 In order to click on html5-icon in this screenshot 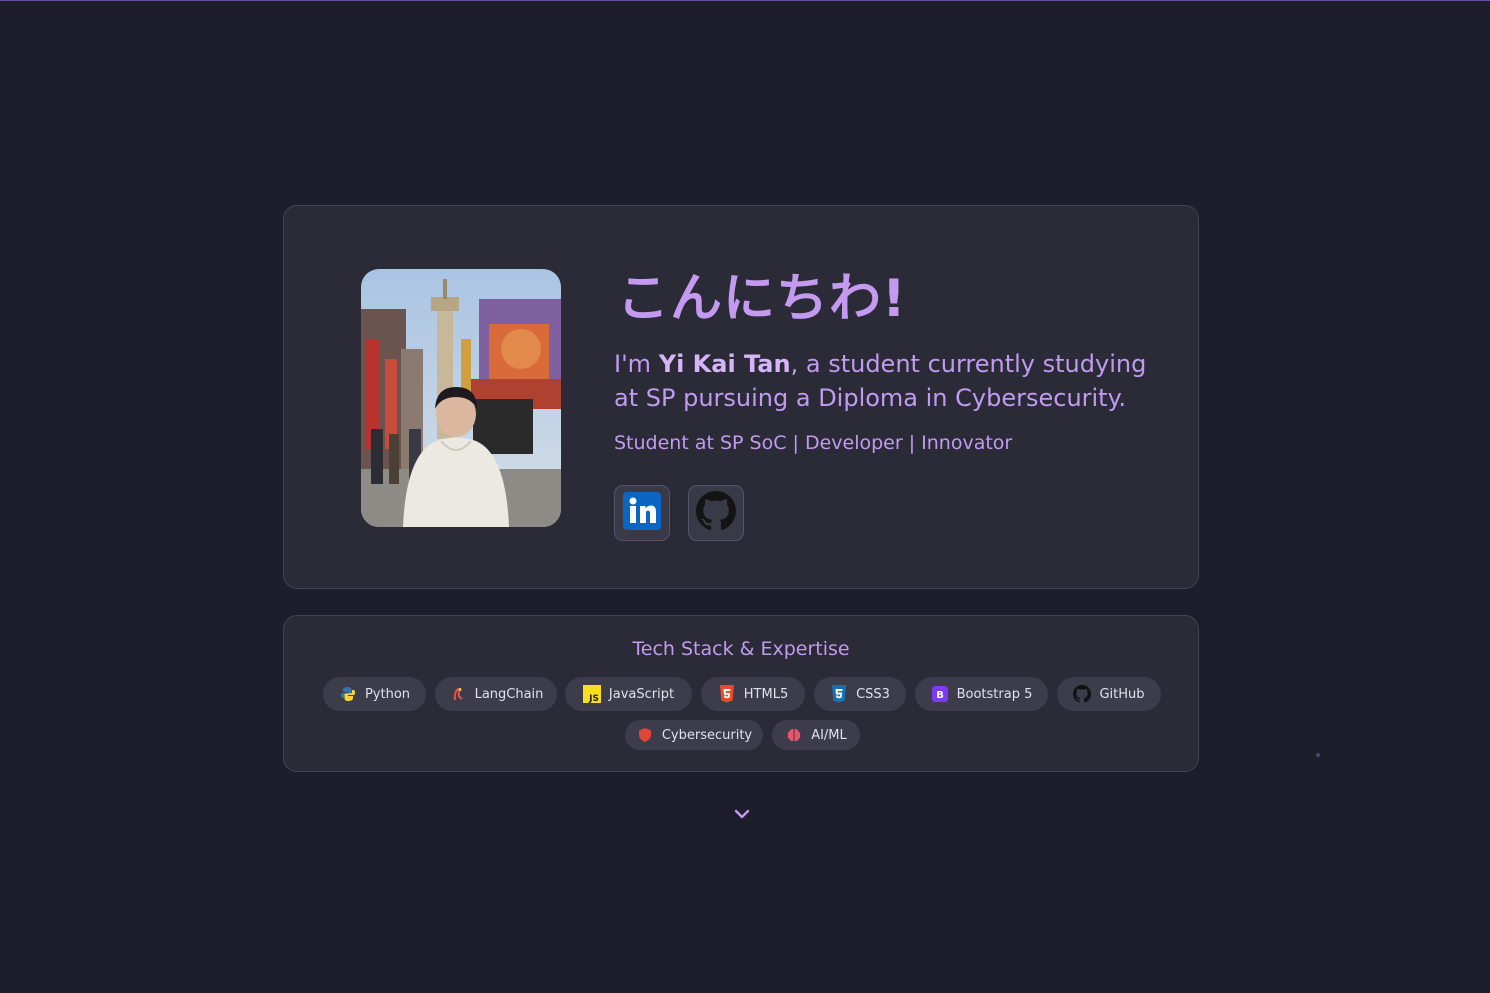, I will do `click(727, 694)`.